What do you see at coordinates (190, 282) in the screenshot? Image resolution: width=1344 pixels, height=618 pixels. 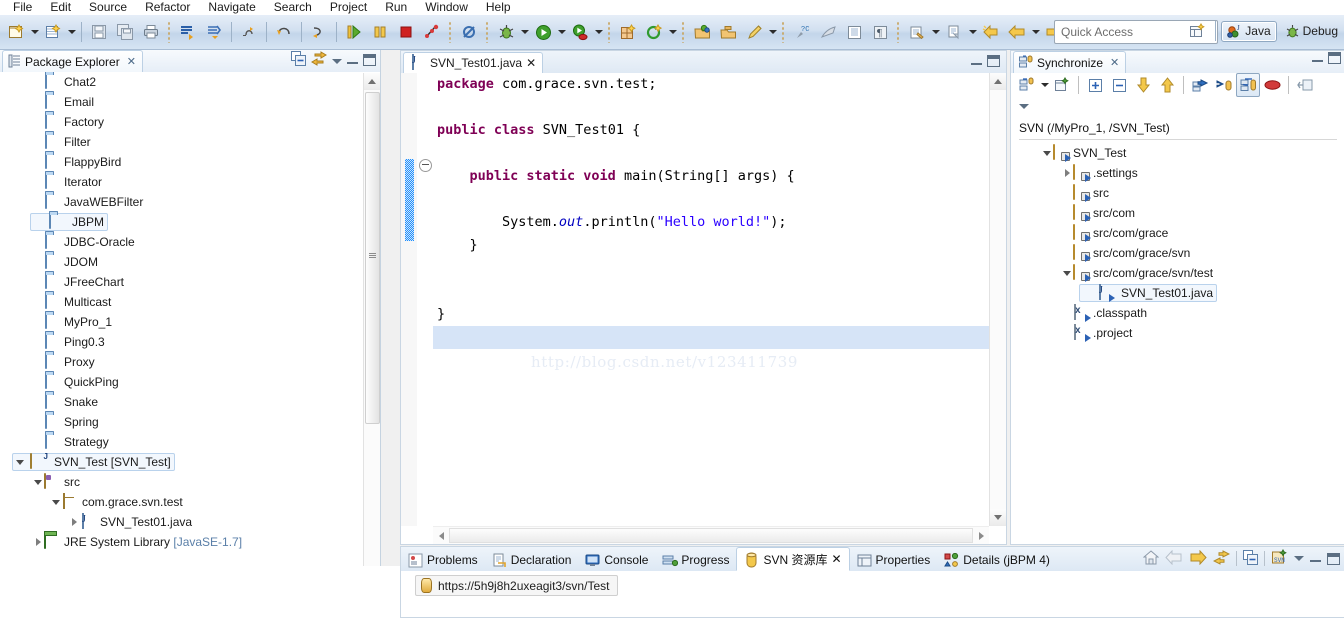 I see `tree-item: JFreeChart` at bounding box center [190, 282].